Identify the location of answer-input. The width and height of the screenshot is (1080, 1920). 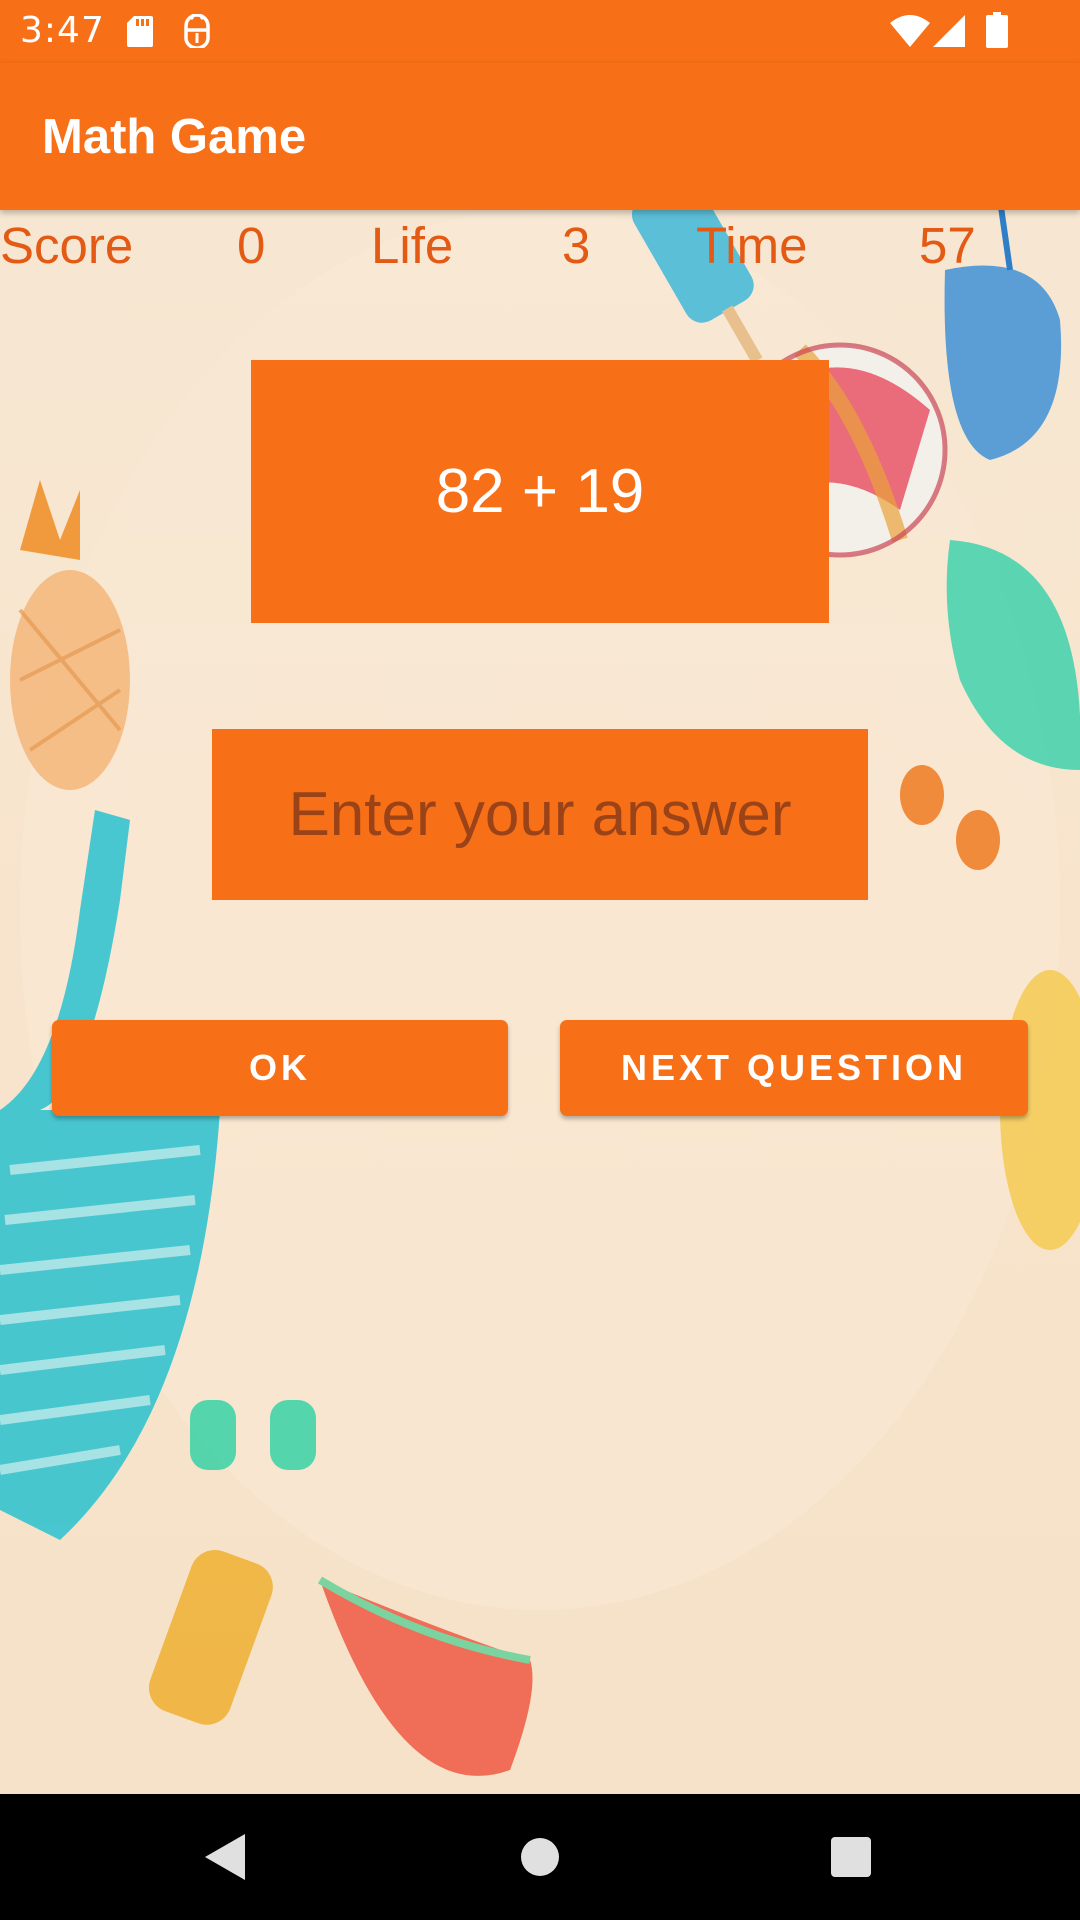
(540, 814).